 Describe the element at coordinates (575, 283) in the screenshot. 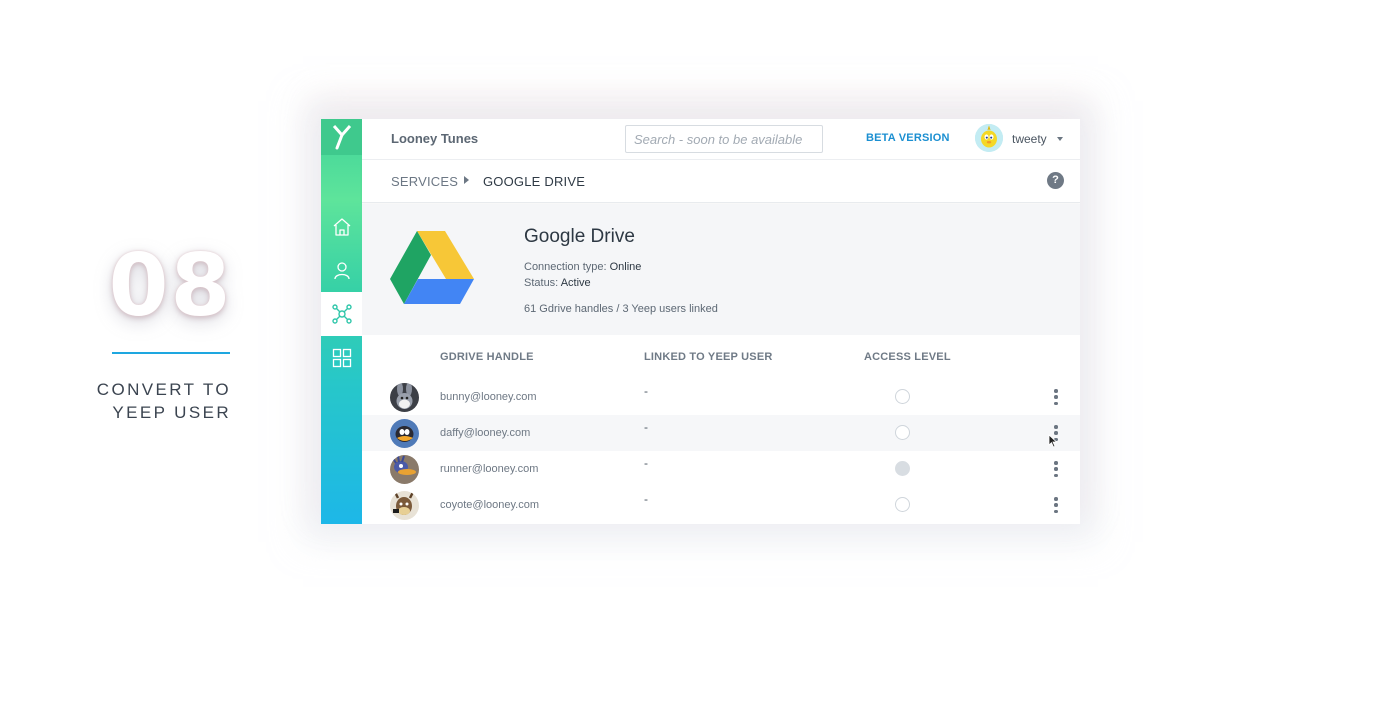

I see `status-value: Active` at that location.